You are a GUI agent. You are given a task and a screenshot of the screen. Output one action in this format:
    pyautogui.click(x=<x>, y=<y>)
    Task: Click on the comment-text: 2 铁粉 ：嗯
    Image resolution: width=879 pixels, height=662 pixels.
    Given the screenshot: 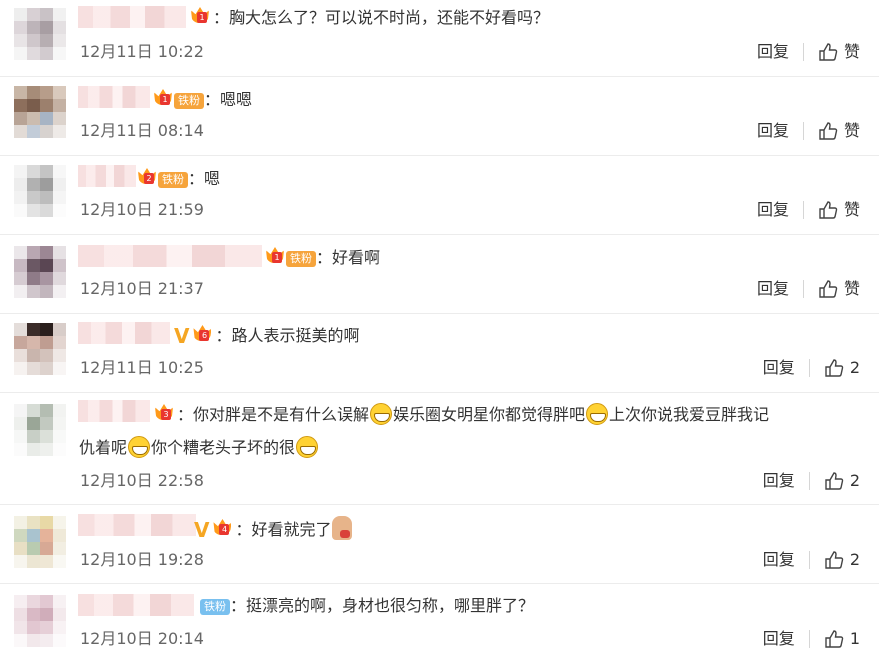 What is the action you would take?
    pyautogui.click(x=178, y=178)
    